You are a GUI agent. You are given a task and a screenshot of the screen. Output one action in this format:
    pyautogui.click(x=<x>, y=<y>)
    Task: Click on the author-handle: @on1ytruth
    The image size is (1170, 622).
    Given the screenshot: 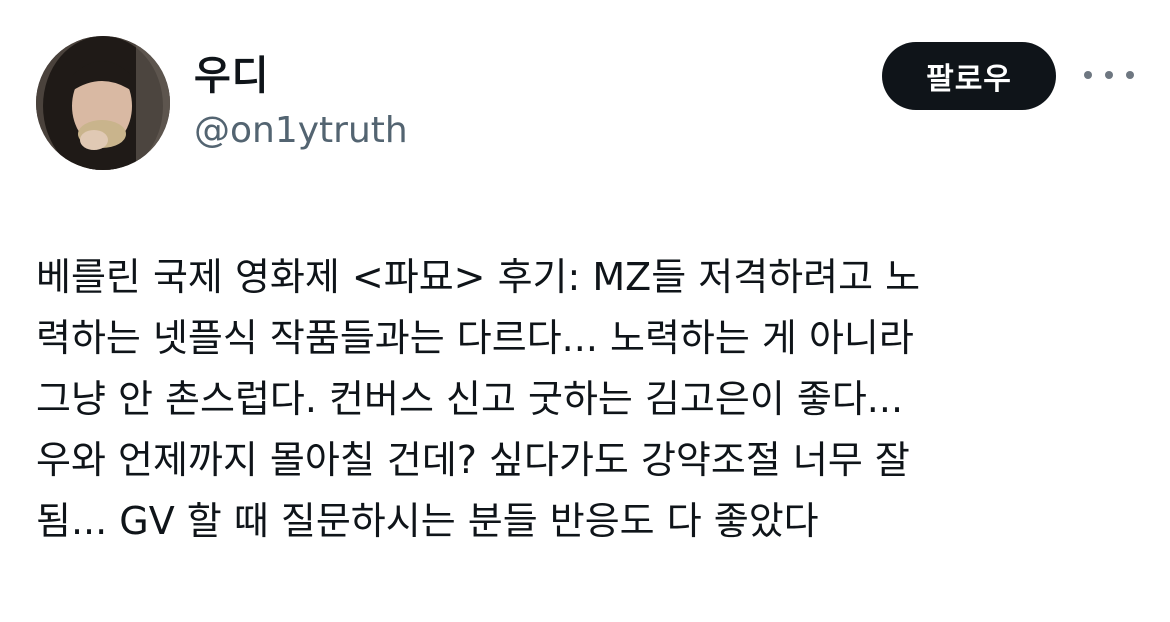 What is the action you would take?
    pyautogui.click(x=301, y=131)
    